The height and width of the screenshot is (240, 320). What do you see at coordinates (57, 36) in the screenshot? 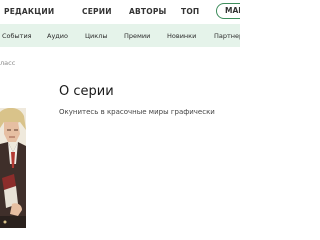
I see `subnav-item-audio: Аудио` at bounding box center [57, 36].